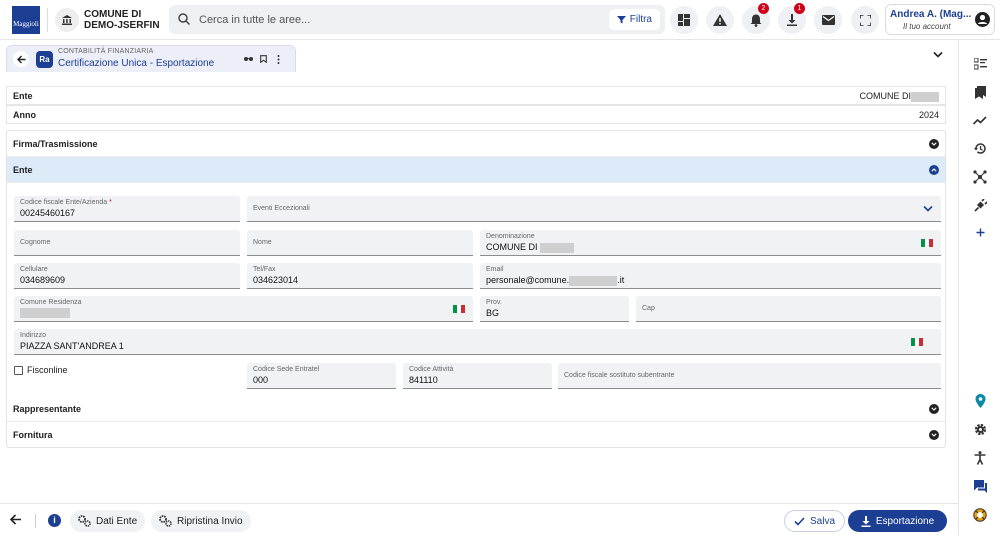 This screenshot has width=1000, height=536. What do you see at coordinates (476, 144) in the screenshot?
I see `section-firma-trasmissione: Firma/Trasmissione` at bounding box center [476, 144].